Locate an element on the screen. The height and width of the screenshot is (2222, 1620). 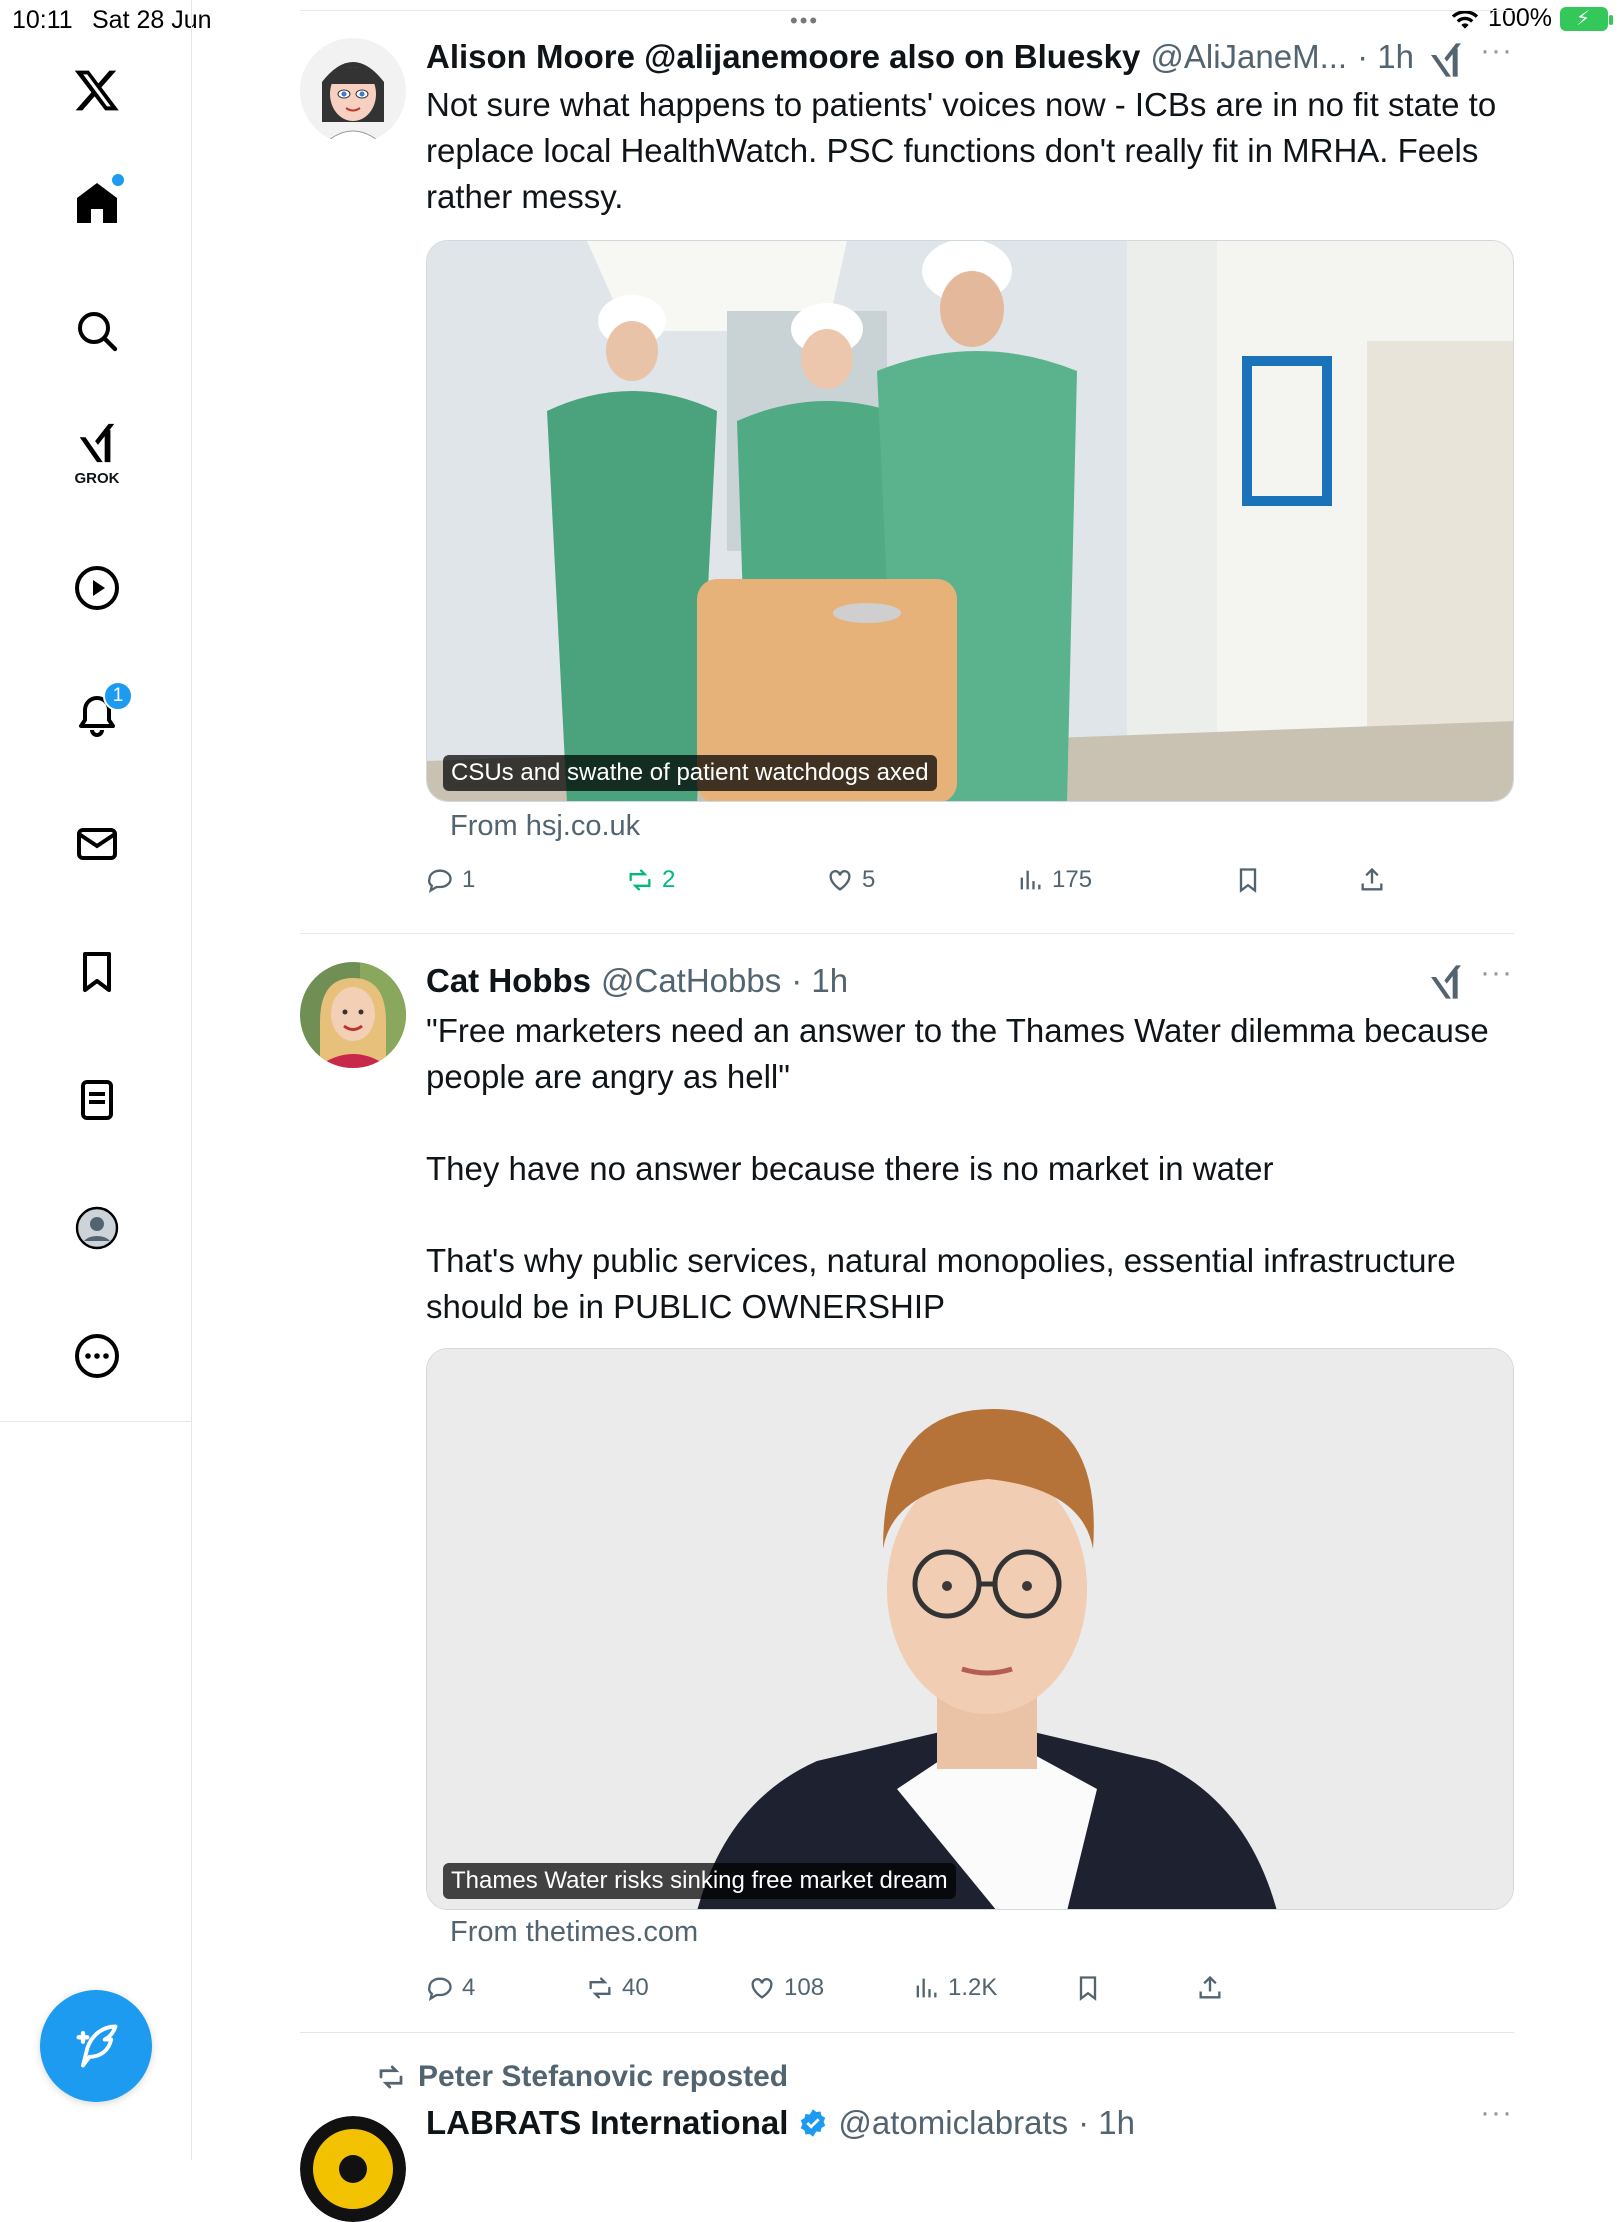
x-logo-icon is located at coordinates (97, 90).